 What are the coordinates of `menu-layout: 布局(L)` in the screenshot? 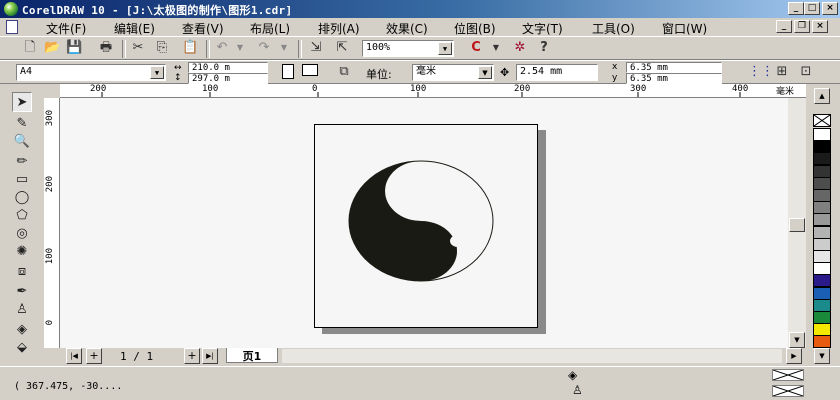 It's located at (270, 28).